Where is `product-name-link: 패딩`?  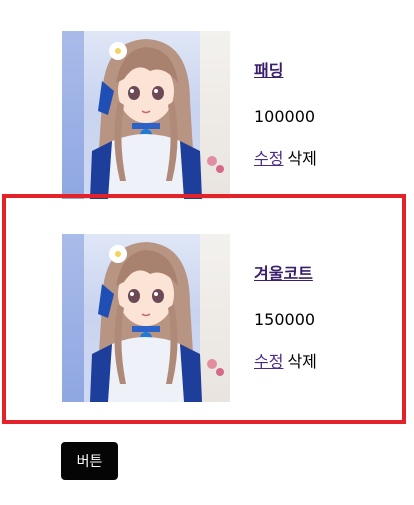 product-name-link: 패딩 is located at coordinates (285, 84).